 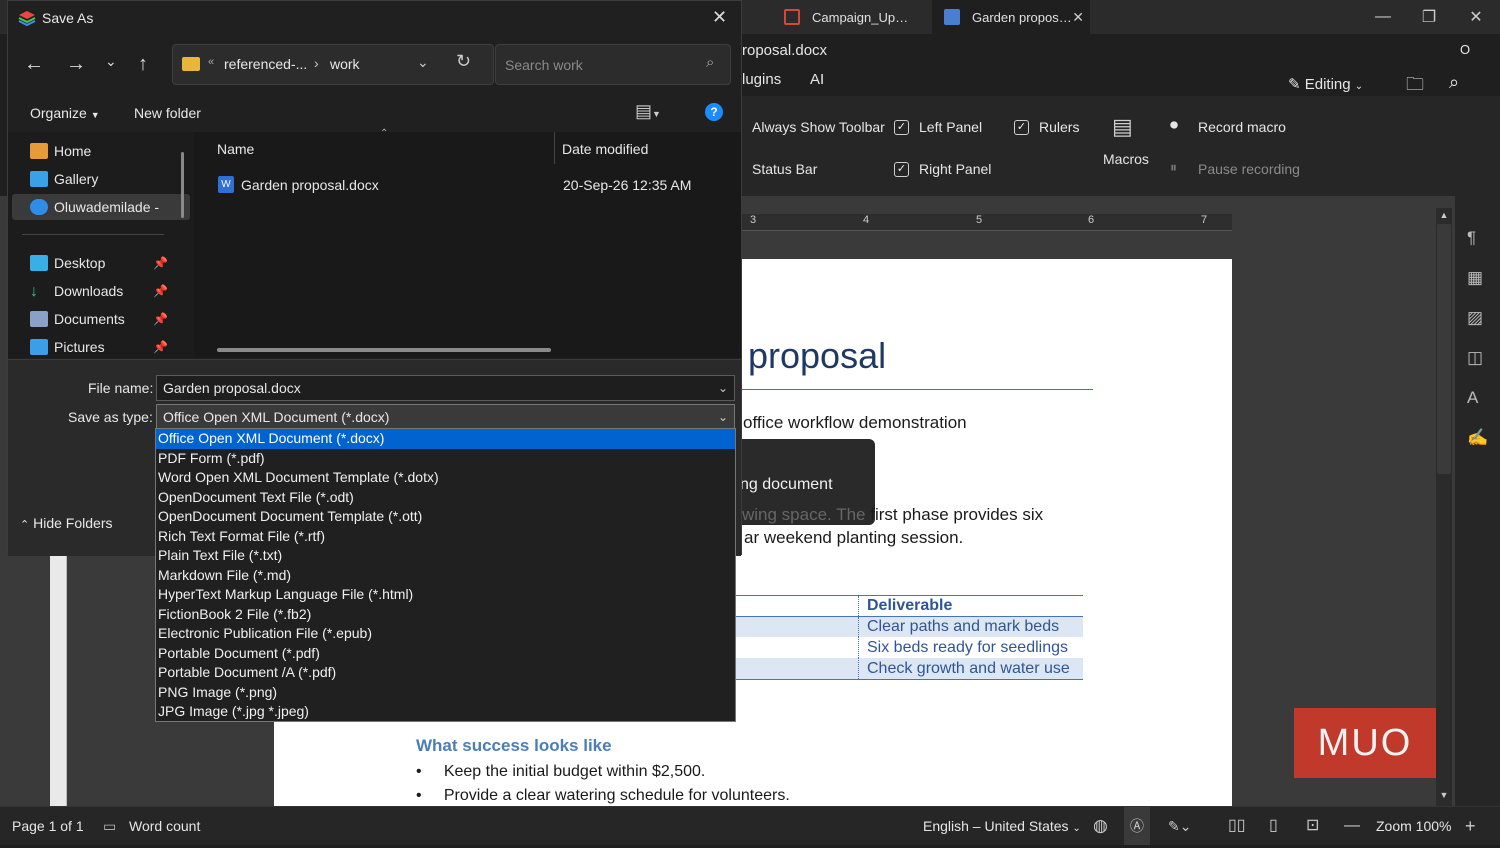 What do you see at coordinates (1273, 826) in the screenshot?
I see `fit-page-icon: ▯` at bounding box center [1273, 826].